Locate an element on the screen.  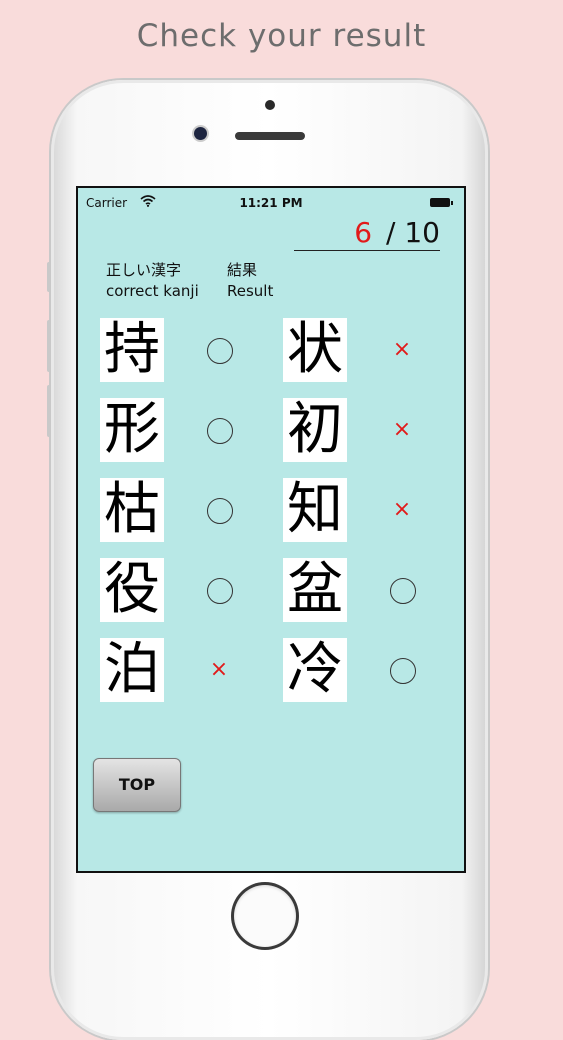
header-result-en: Result is located at coordinates (250, 291).